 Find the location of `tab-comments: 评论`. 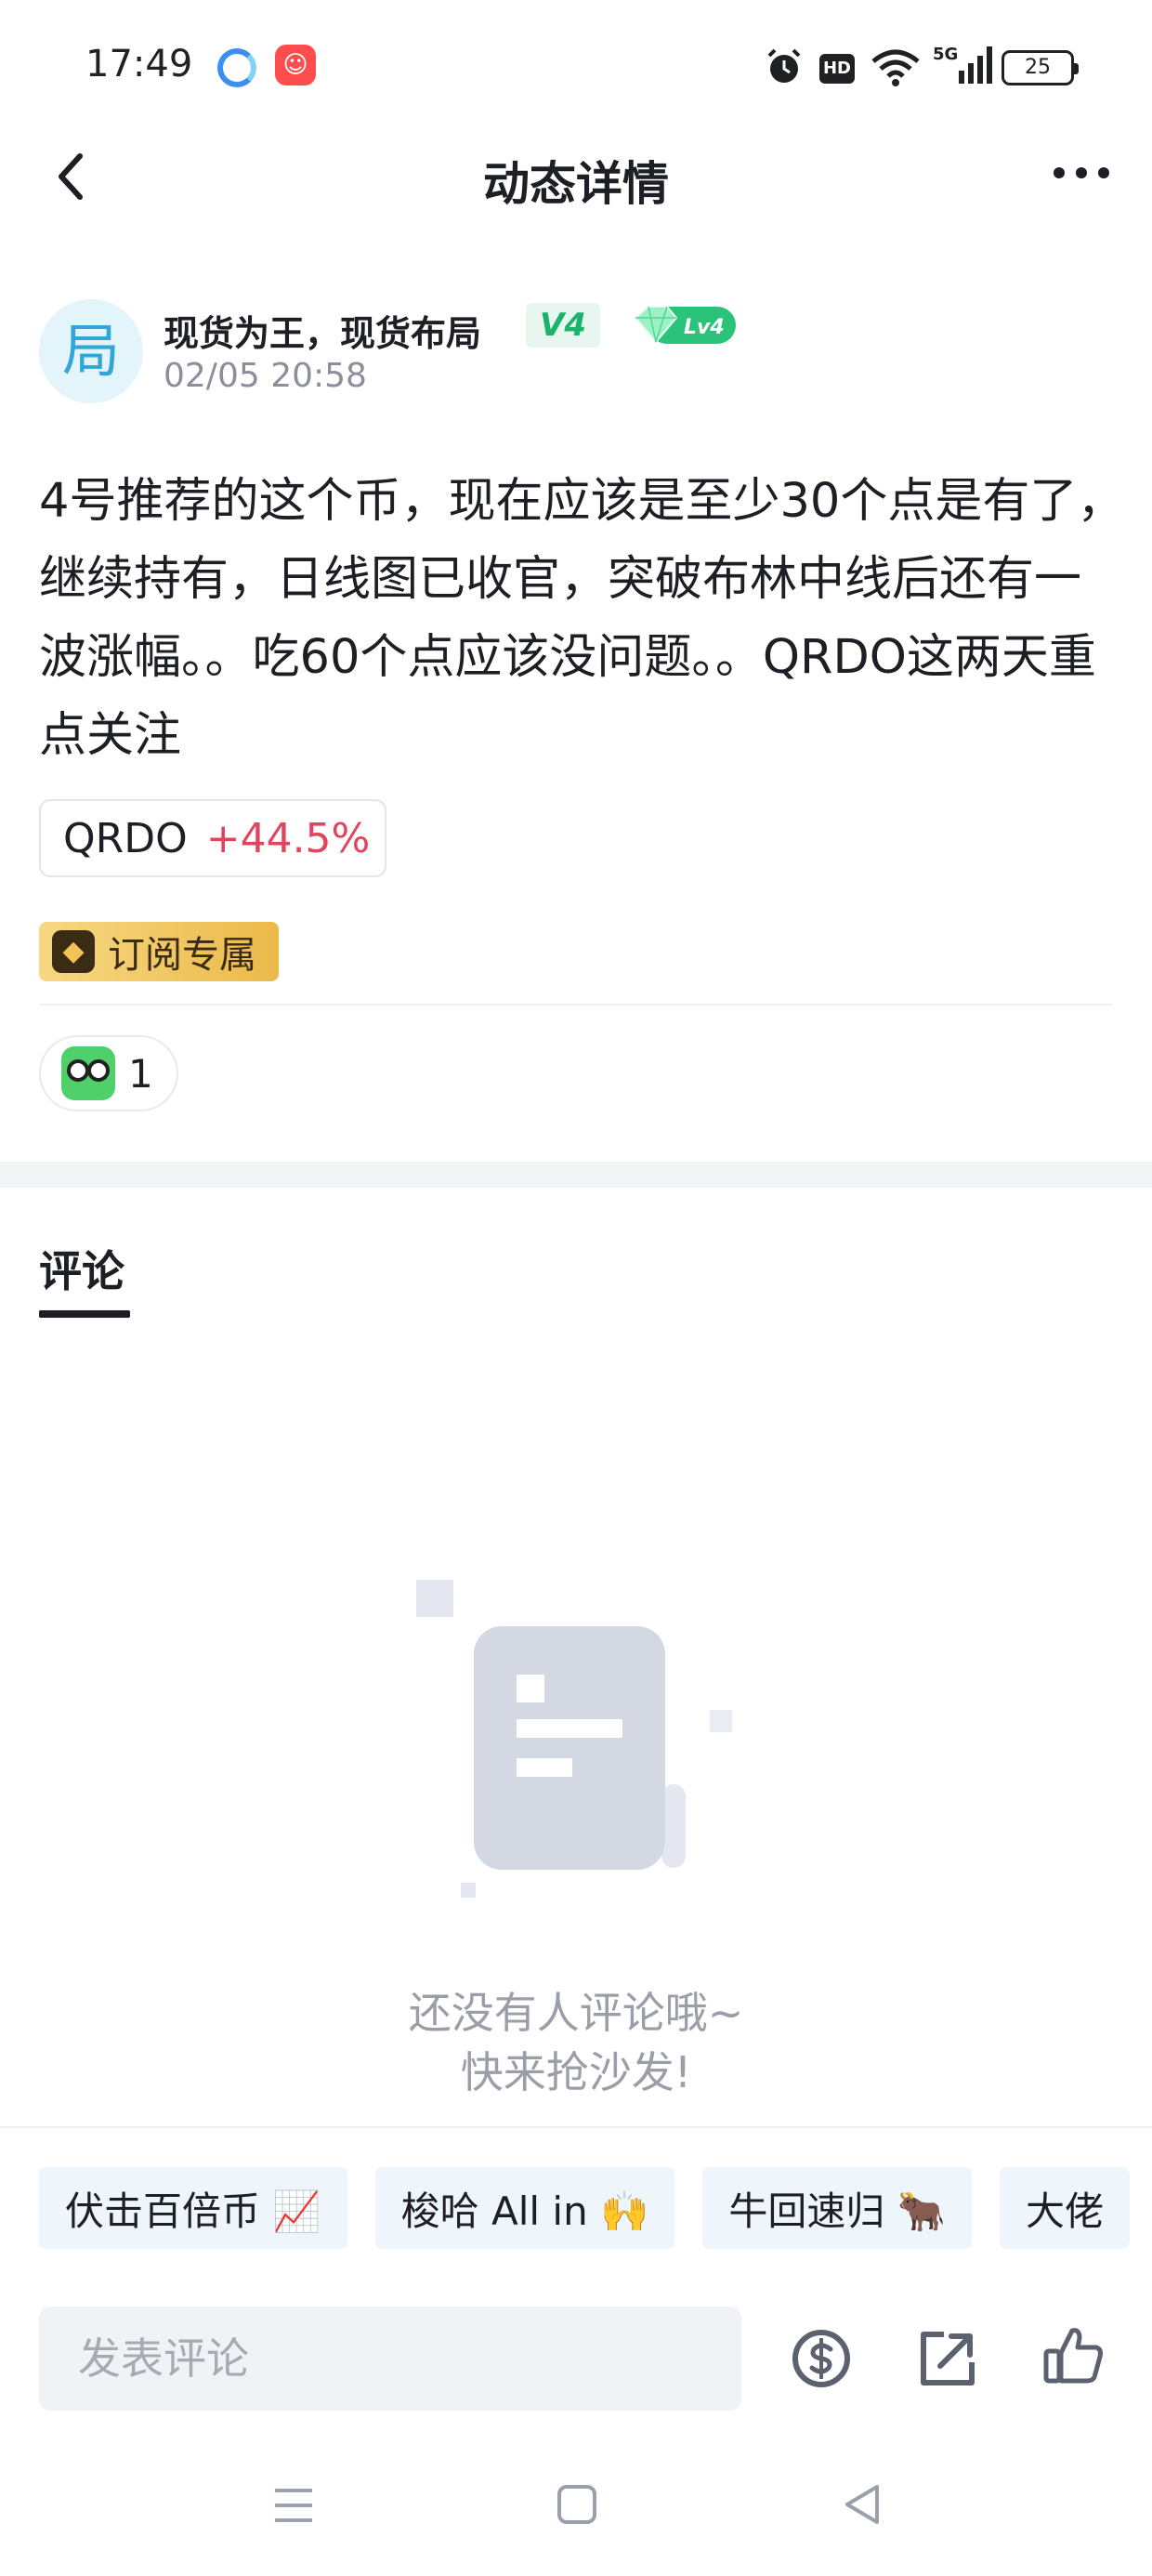

tab-comments: 评论 is located at coordinates (81, 1268).